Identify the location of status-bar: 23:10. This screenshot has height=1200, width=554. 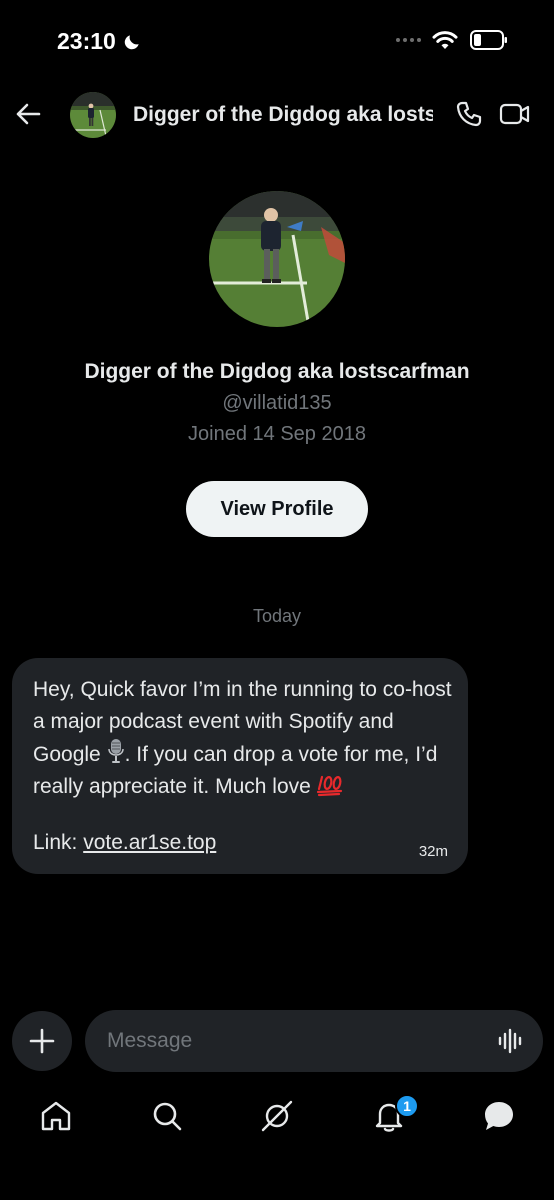
(277, 42).